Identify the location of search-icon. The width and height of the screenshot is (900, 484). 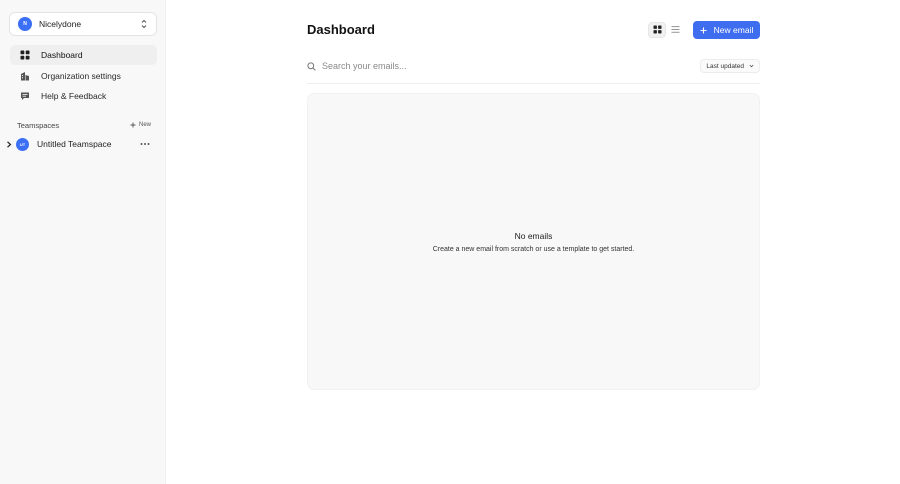
(311, 66).